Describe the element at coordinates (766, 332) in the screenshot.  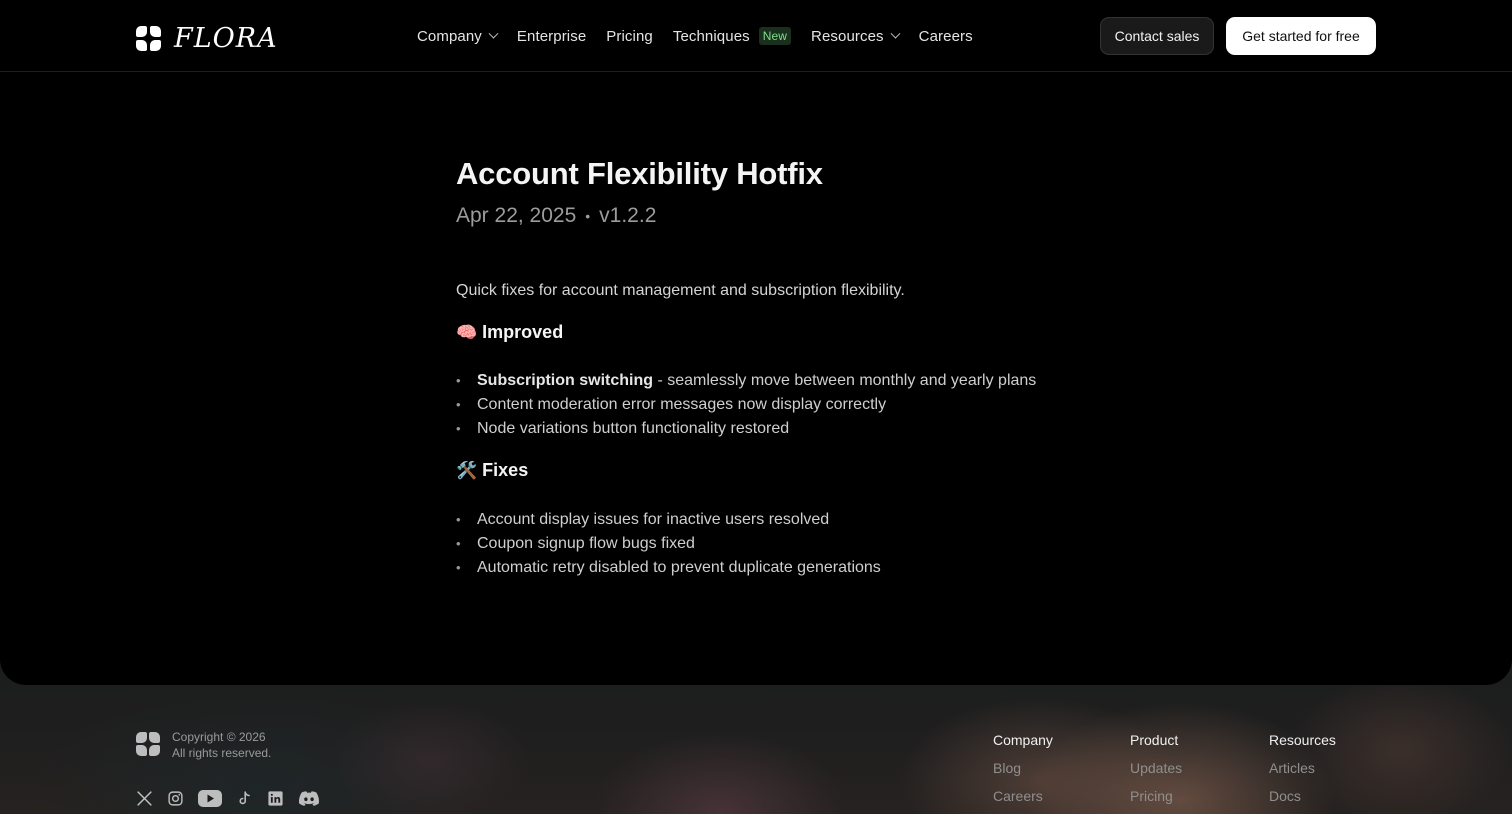
I see `improved-heading: 🧠 Improved` at that location.